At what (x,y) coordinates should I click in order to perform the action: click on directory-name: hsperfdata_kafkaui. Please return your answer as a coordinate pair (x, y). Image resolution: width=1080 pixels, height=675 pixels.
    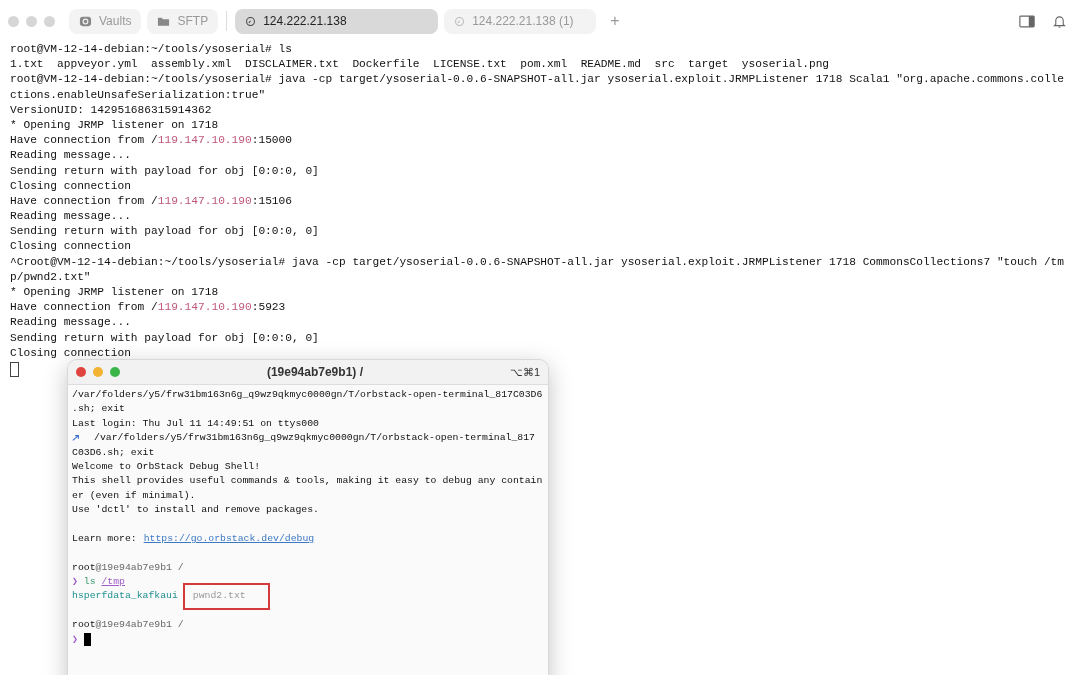
    Looking at the image, I should click on (125, 596).